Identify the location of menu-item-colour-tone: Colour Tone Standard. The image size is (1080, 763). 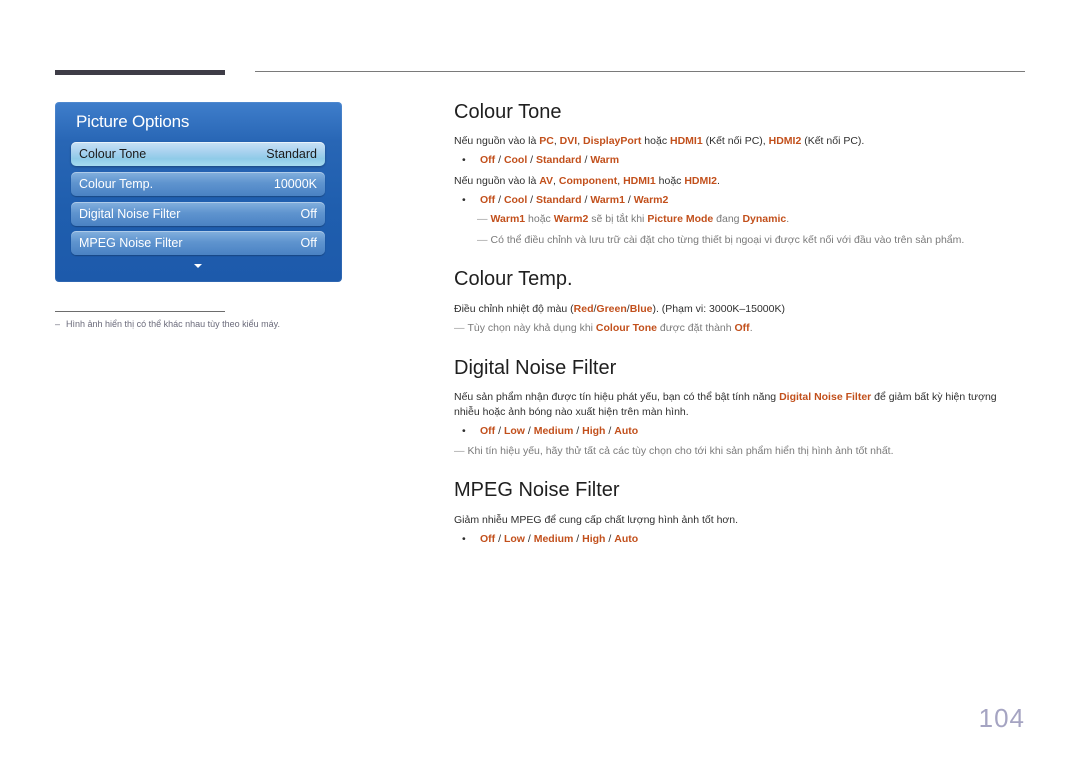
(198, 154).